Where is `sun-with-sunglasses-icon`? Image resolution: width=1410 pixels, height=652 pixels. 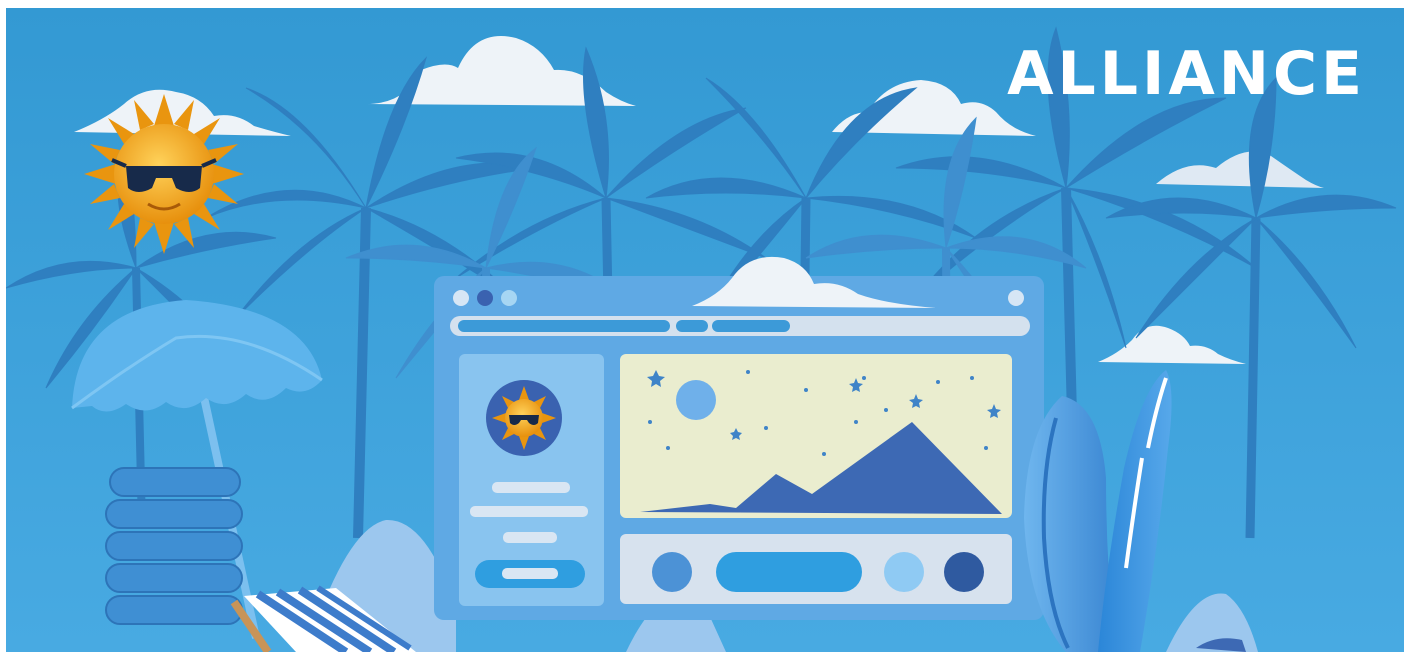
sun-with-sunglasses-icon is located at coordinates (164, 174).